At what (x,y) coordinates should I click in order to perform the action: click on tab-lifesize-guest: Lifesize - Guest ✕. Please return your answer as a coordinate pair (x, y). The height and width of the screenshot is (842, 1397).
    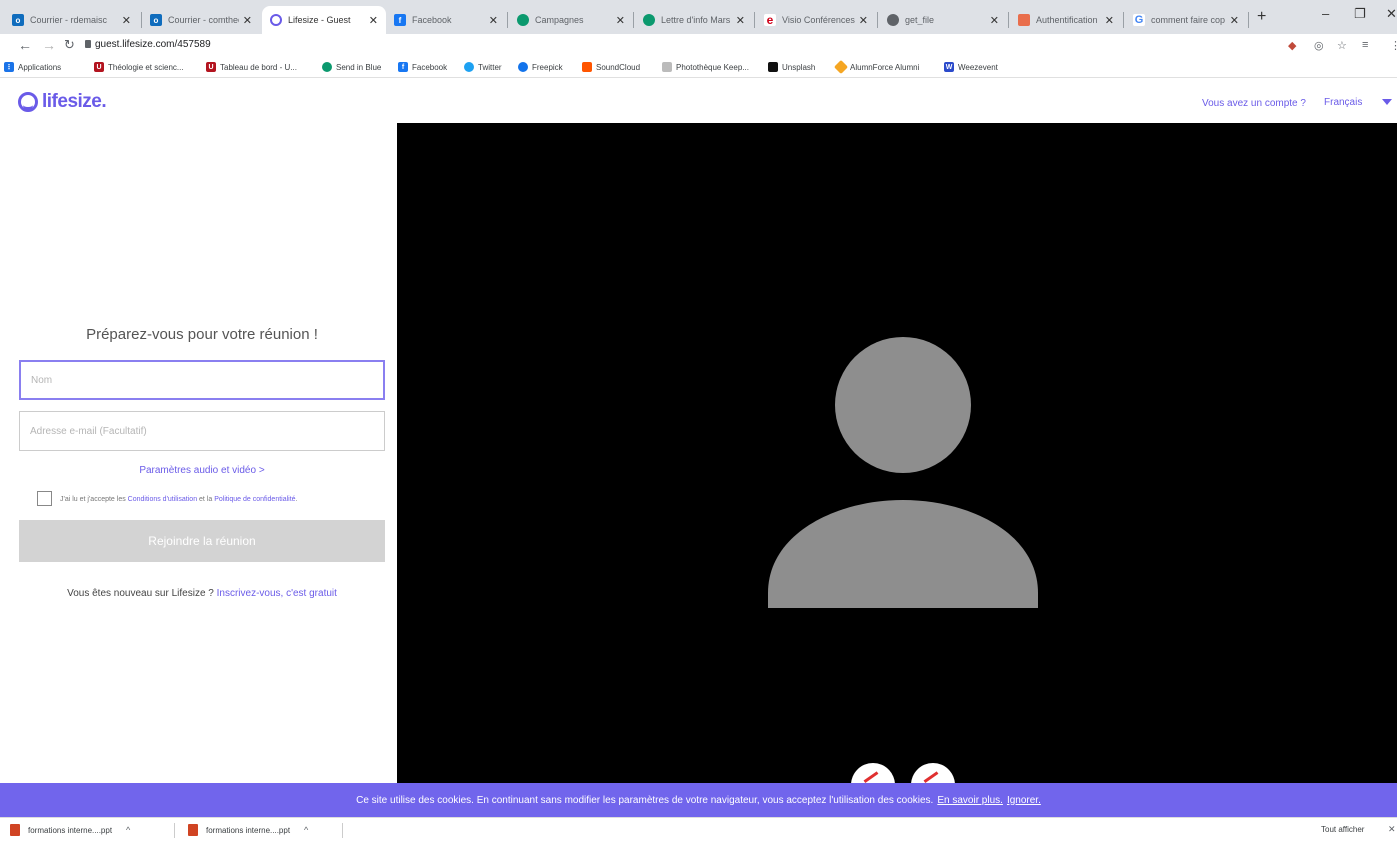
    Looking at the image, I should click on (324, 20).